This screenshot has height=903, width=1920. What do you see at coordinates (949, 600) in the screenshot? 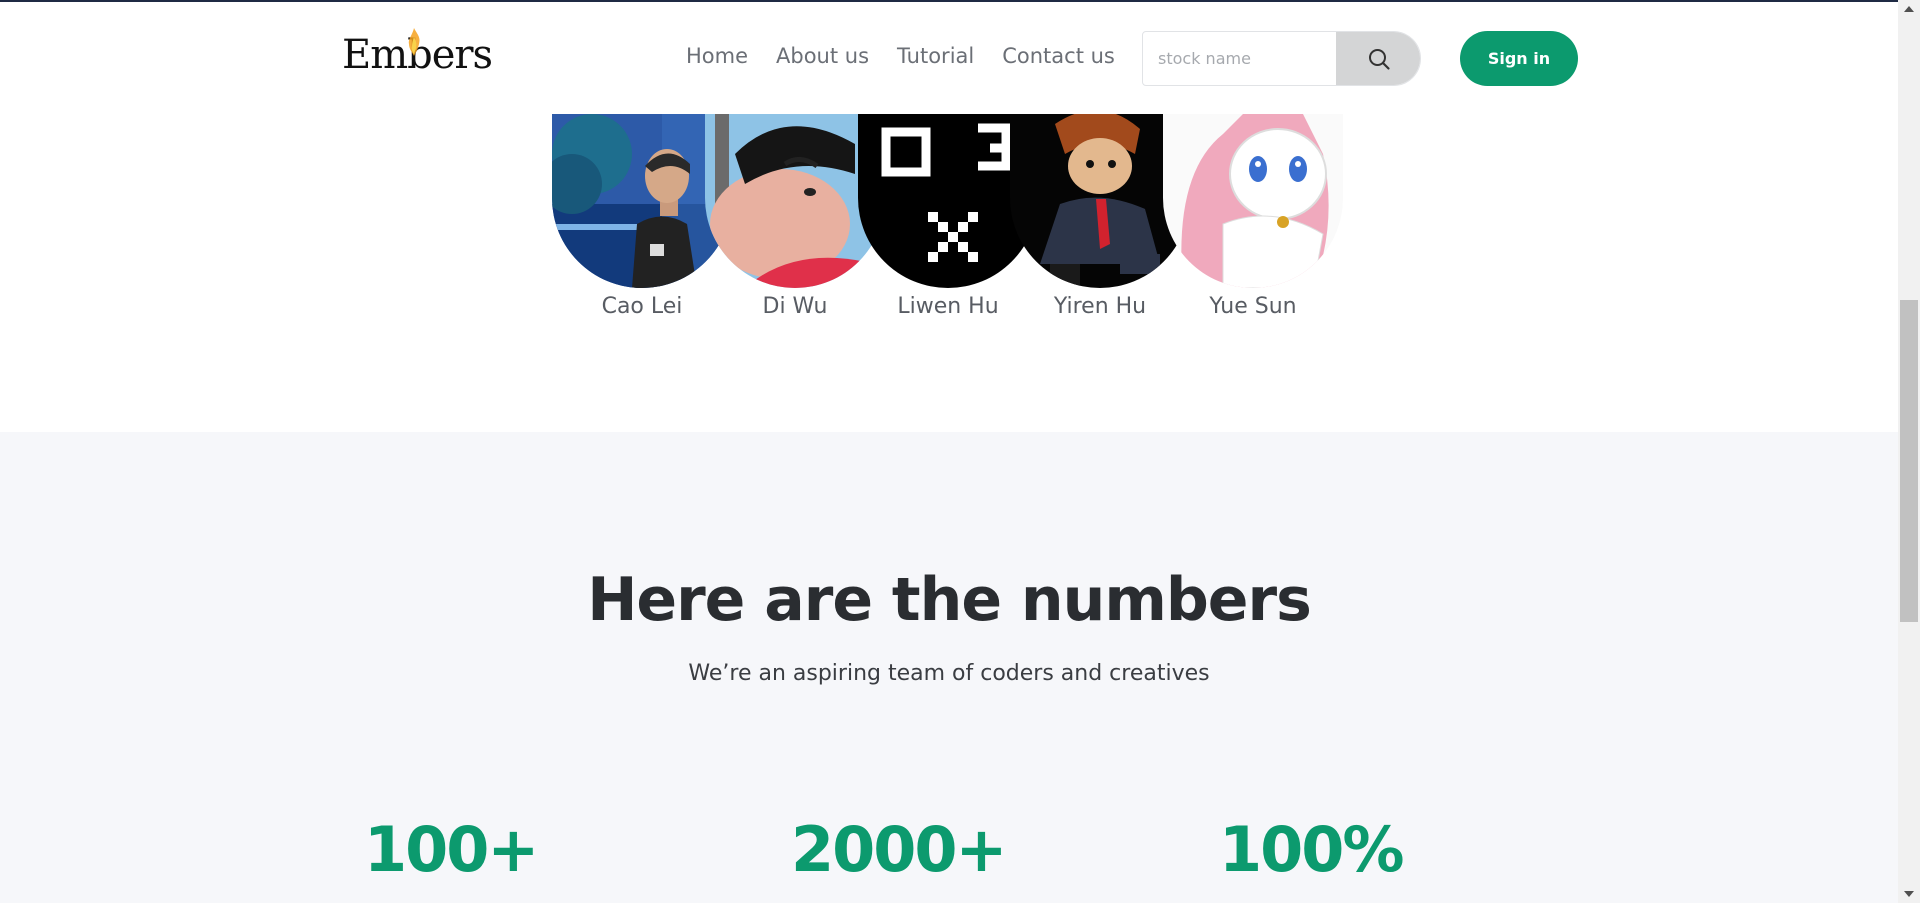
I see `numbers-title: Here are the numbers` at bounding box center [949, 600].